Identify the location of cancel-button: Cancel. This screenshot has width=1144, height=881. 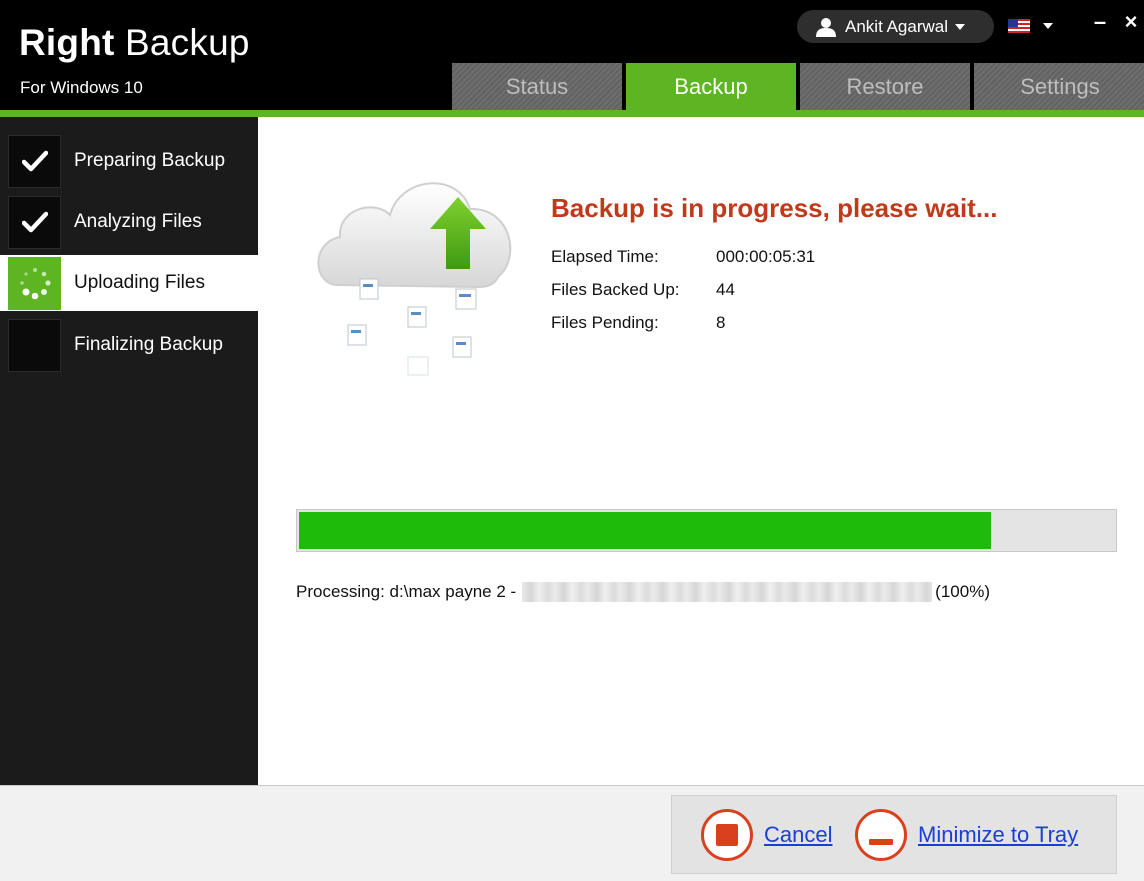
(766, 835).